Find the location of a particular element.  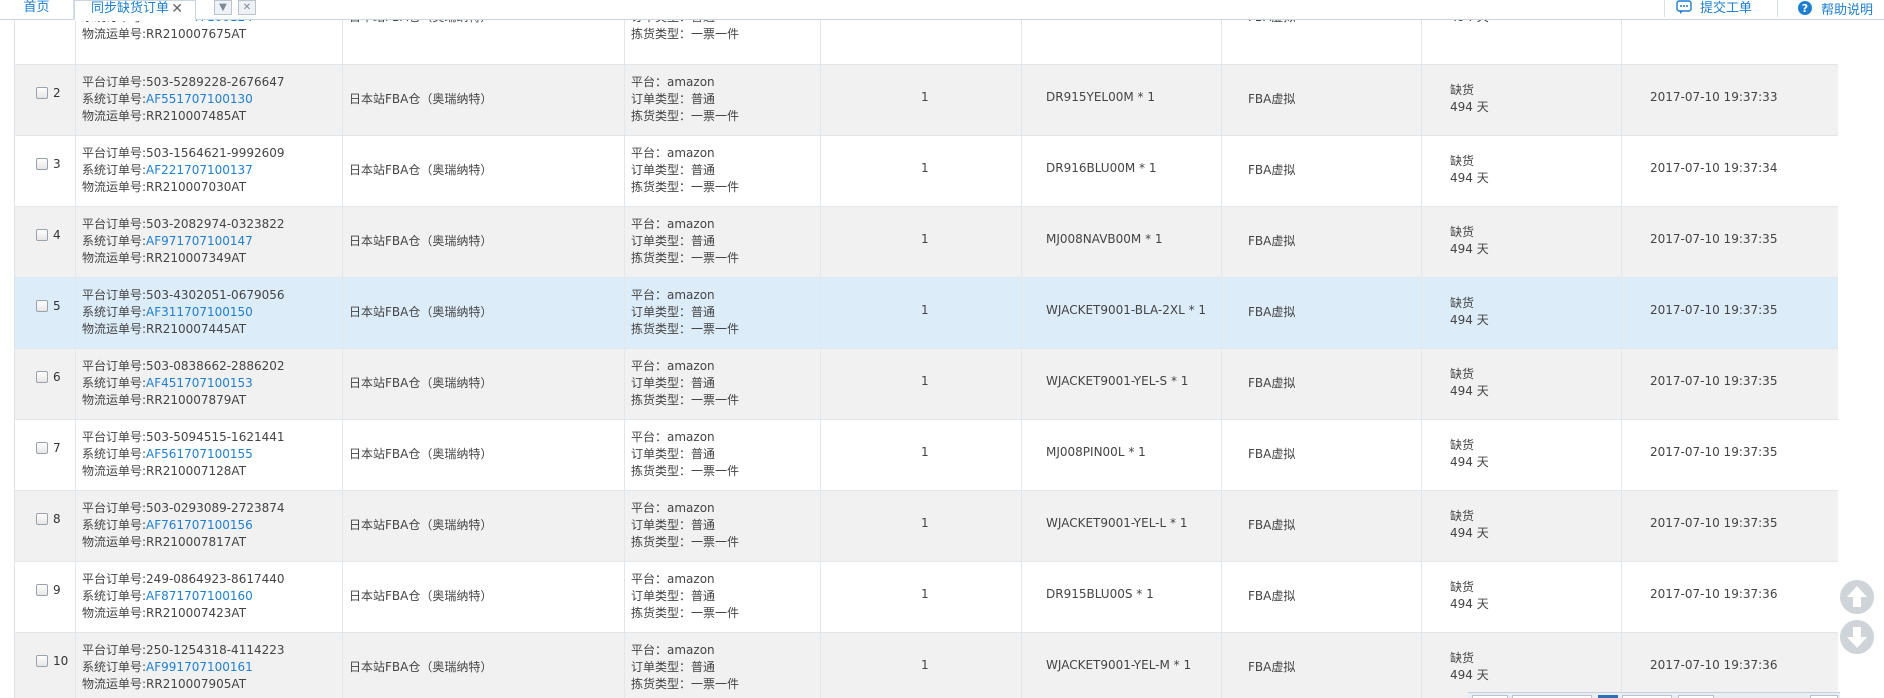

close-all-tabs-icon: ✕ is located at coordinates (247, 7).